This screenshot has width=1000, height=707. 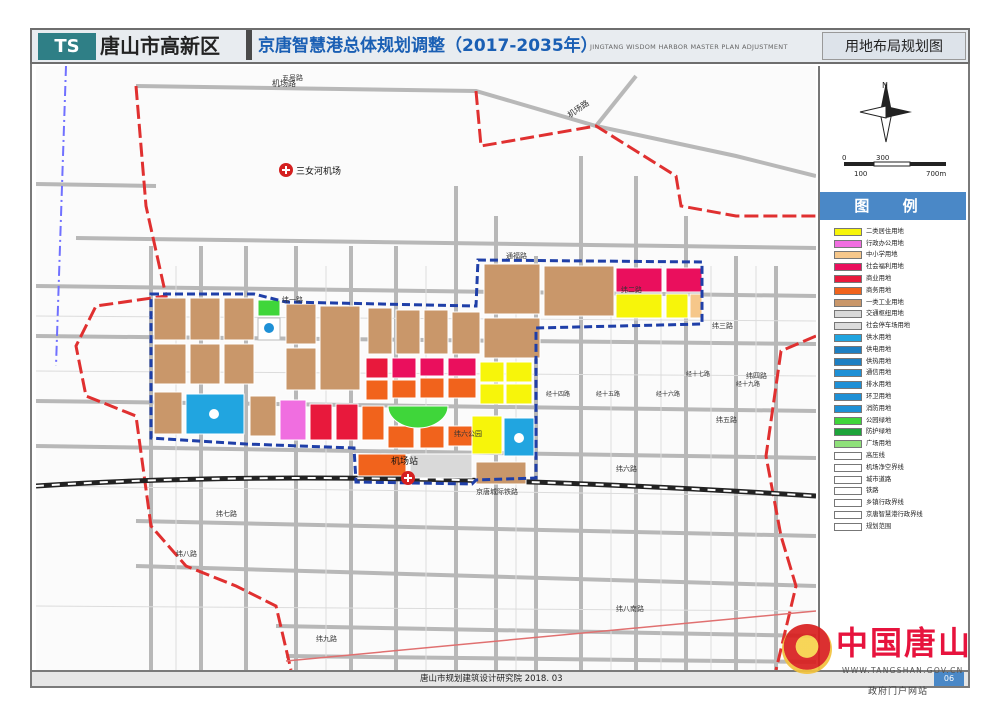 What do you see at coordinates (626, 468) in the screenshot?
I see `road-label: 纬六路` at bounding box center [626, 468].